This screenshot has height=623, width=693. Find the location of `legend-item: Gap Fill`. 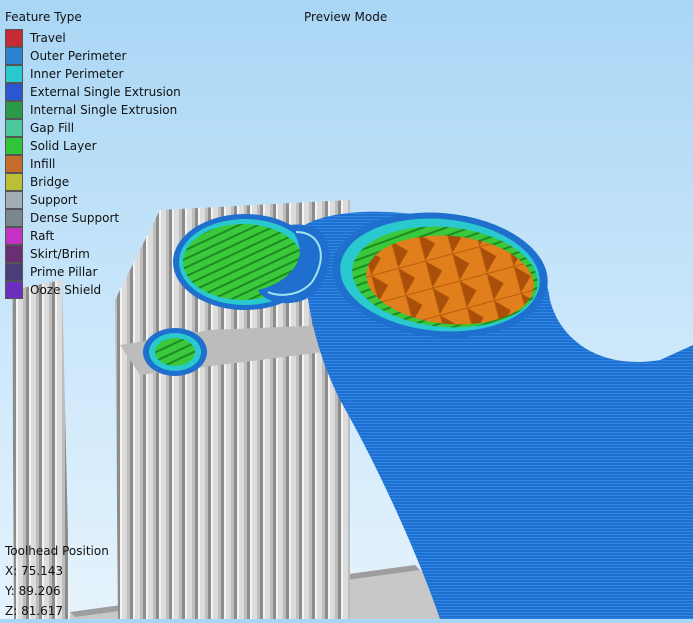

legend-item: Gap Fill is located at coordinates (43, 127).